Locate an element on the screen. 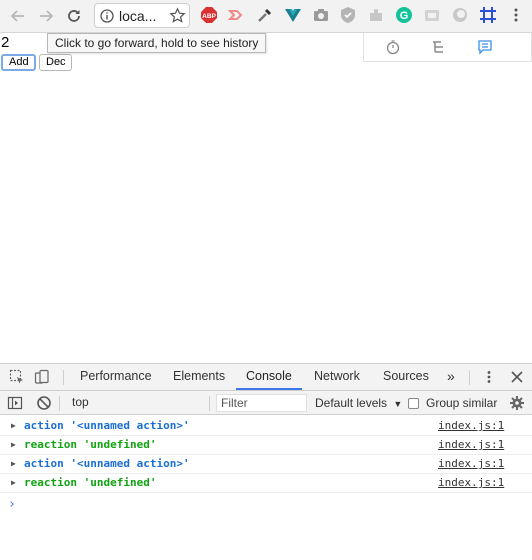 The width and height of the screenshot is (532, 560). bookmark-star-icon is located at coordinates (177, 15).